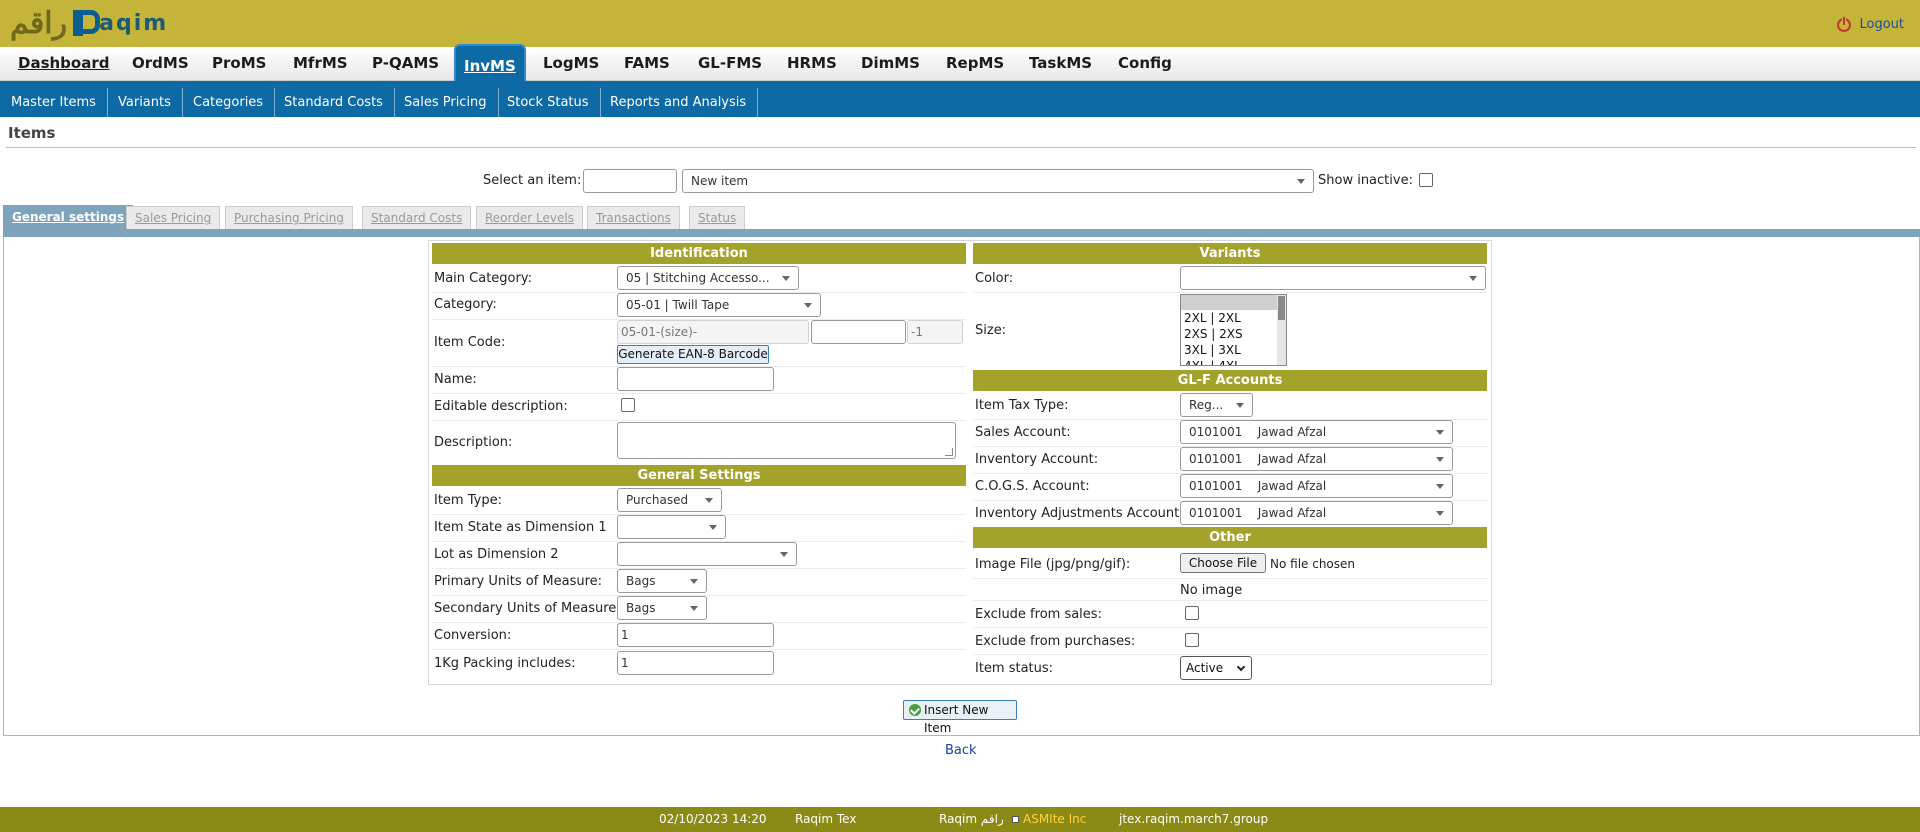 This screenshot has width=1920, height=832. What do you see at coordinates (86, 23) in the screenshot?
I see `logo-r-icon` at bounding box center [86, 23].